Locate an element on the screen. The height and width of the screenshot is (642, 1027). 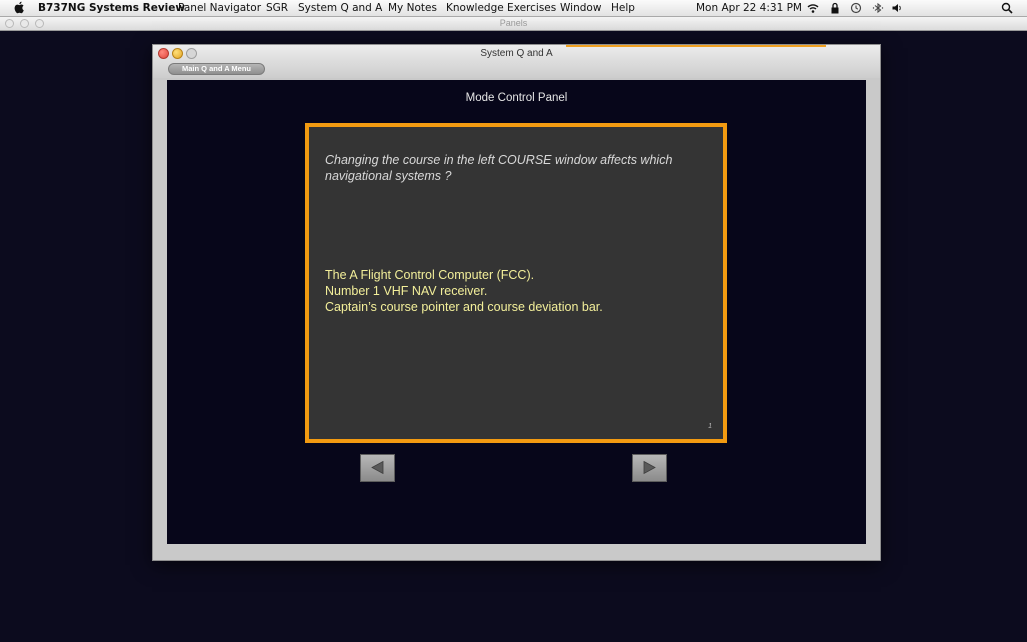
panels-window-title: Panels is located at coordinates (513, 23).